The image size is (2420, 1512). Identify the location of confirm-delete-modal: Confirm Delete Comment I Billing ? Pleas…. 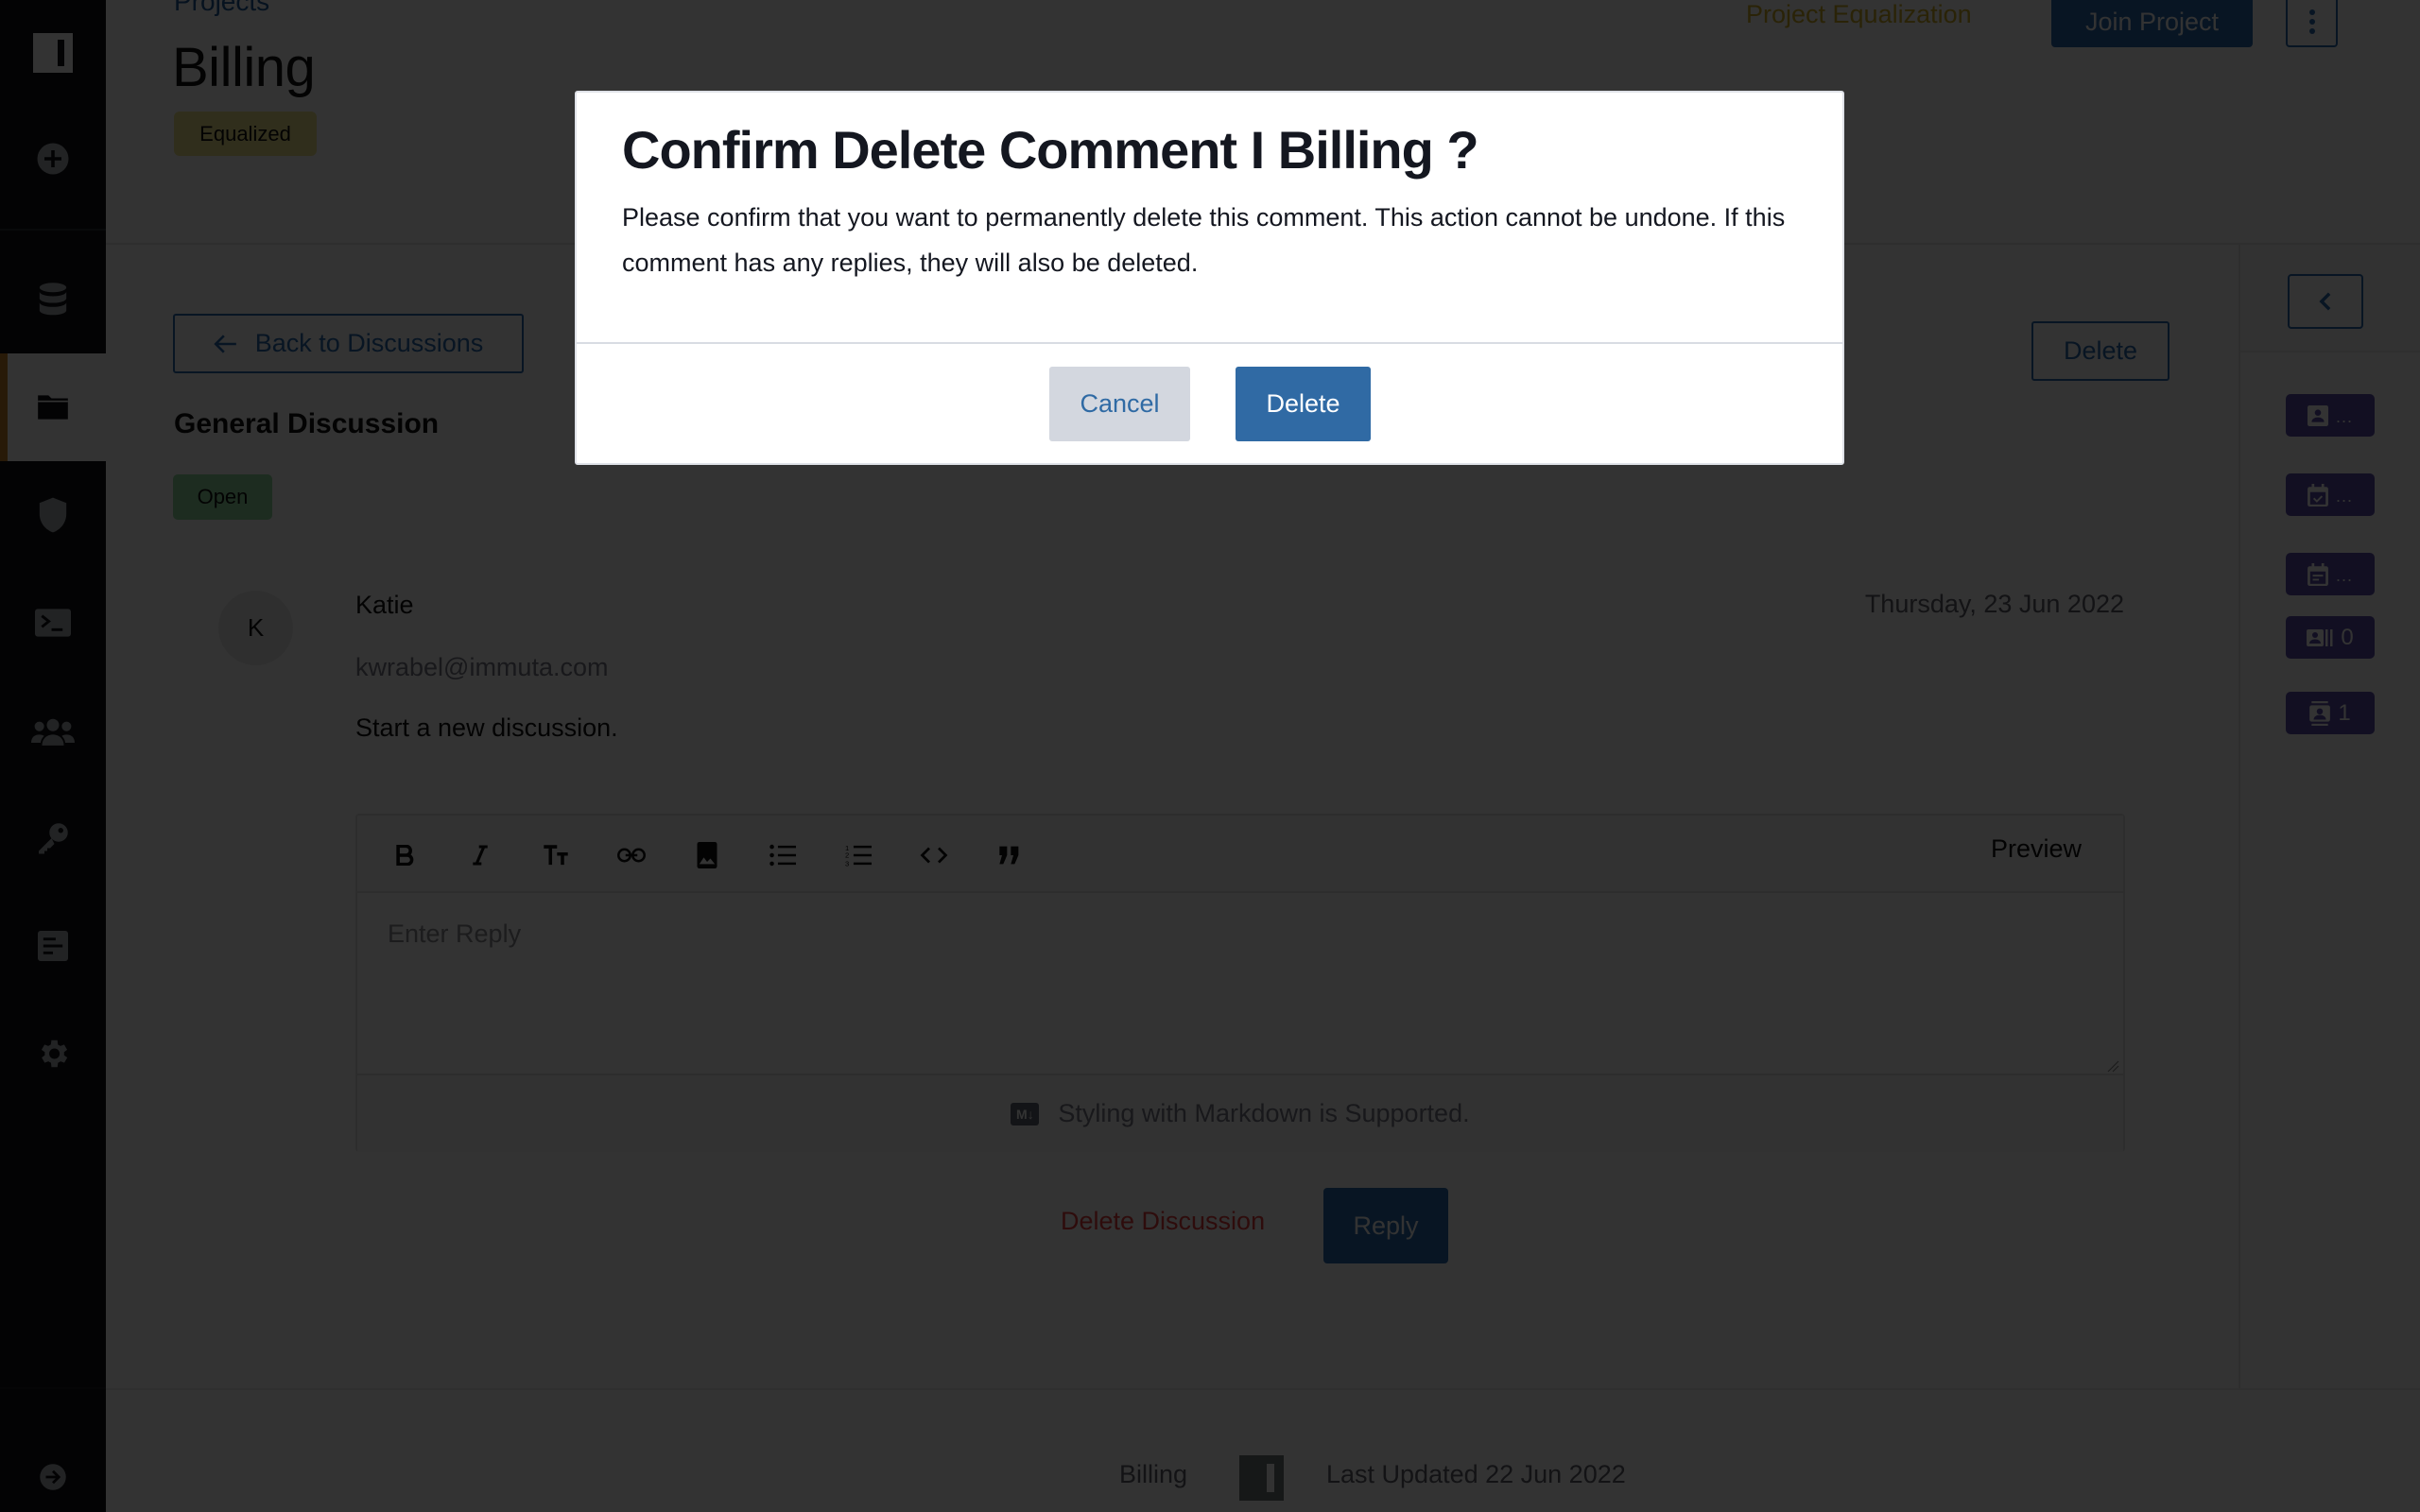
(1210, 278).